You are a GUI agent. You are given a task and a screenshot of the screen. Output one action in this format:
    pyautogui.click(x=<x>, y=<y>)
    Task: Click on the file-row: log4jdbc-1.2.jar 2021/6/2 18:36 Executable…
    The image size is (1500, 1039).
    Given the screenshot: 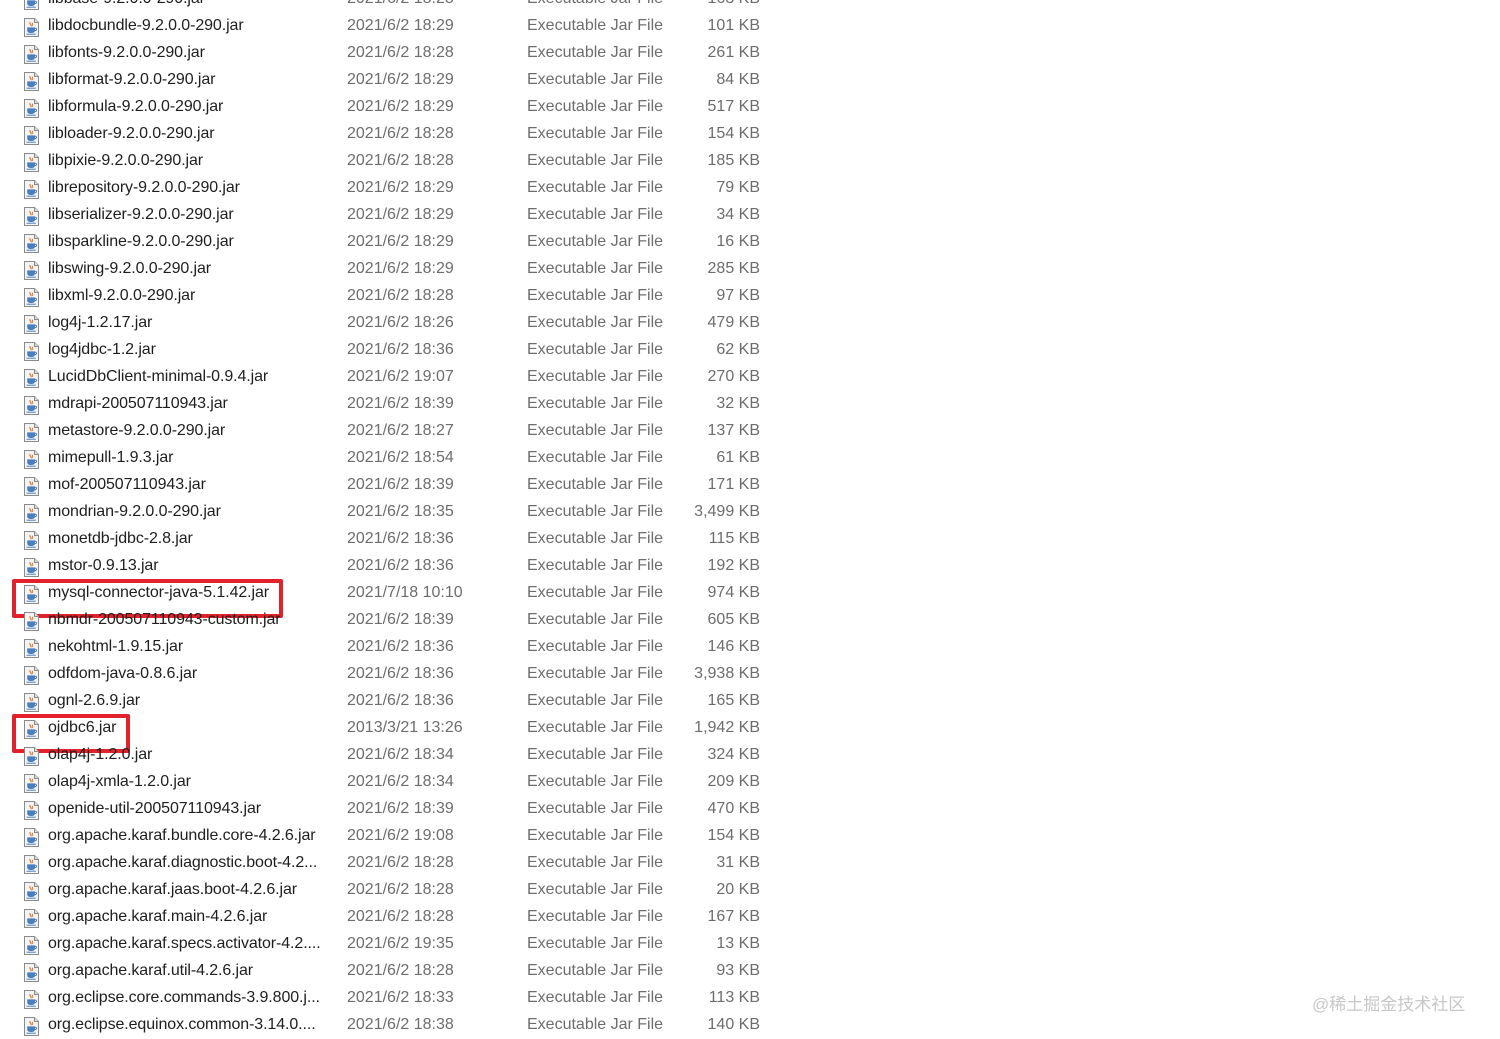 What is the action you would take?
    pyautogui.click(x=400, y=350)
    